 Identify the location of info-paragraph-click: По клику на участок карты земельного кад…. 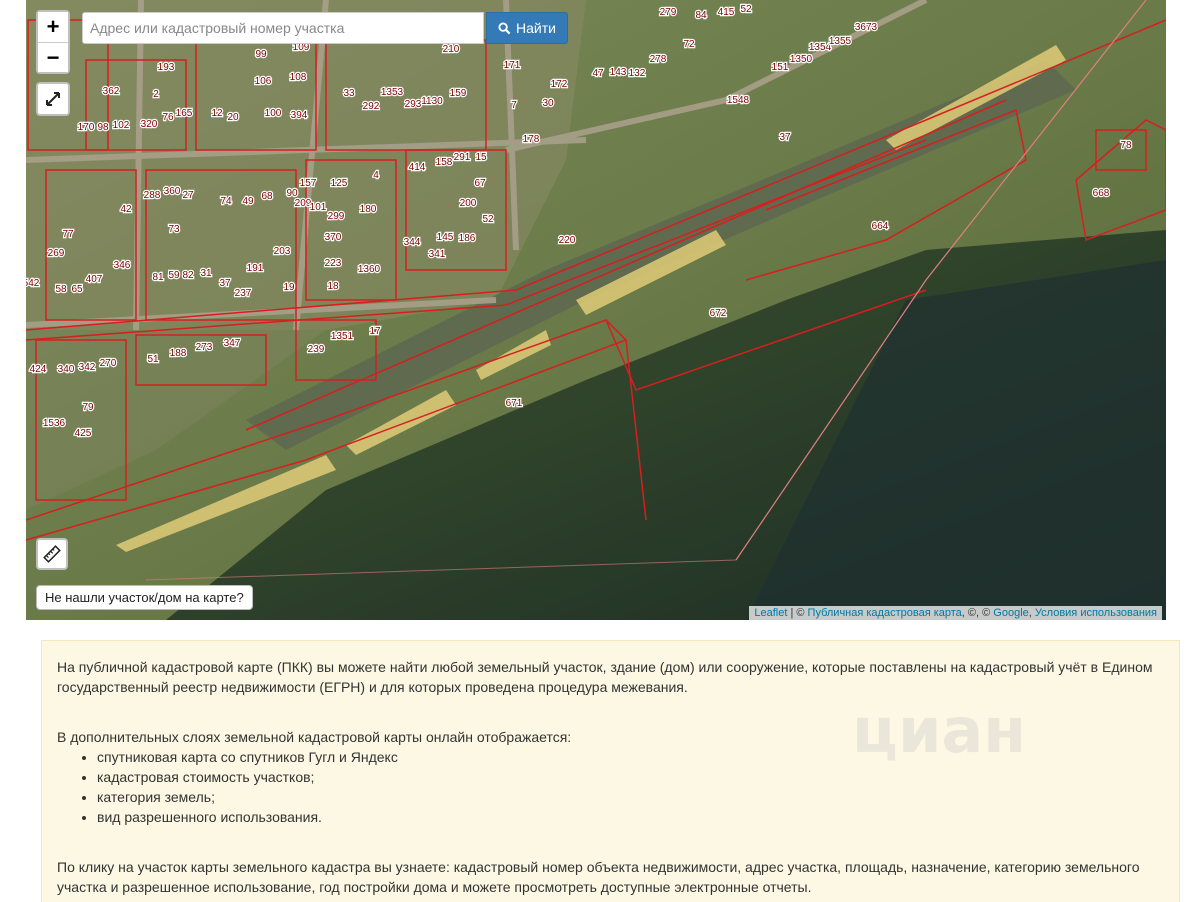
(598, 877).